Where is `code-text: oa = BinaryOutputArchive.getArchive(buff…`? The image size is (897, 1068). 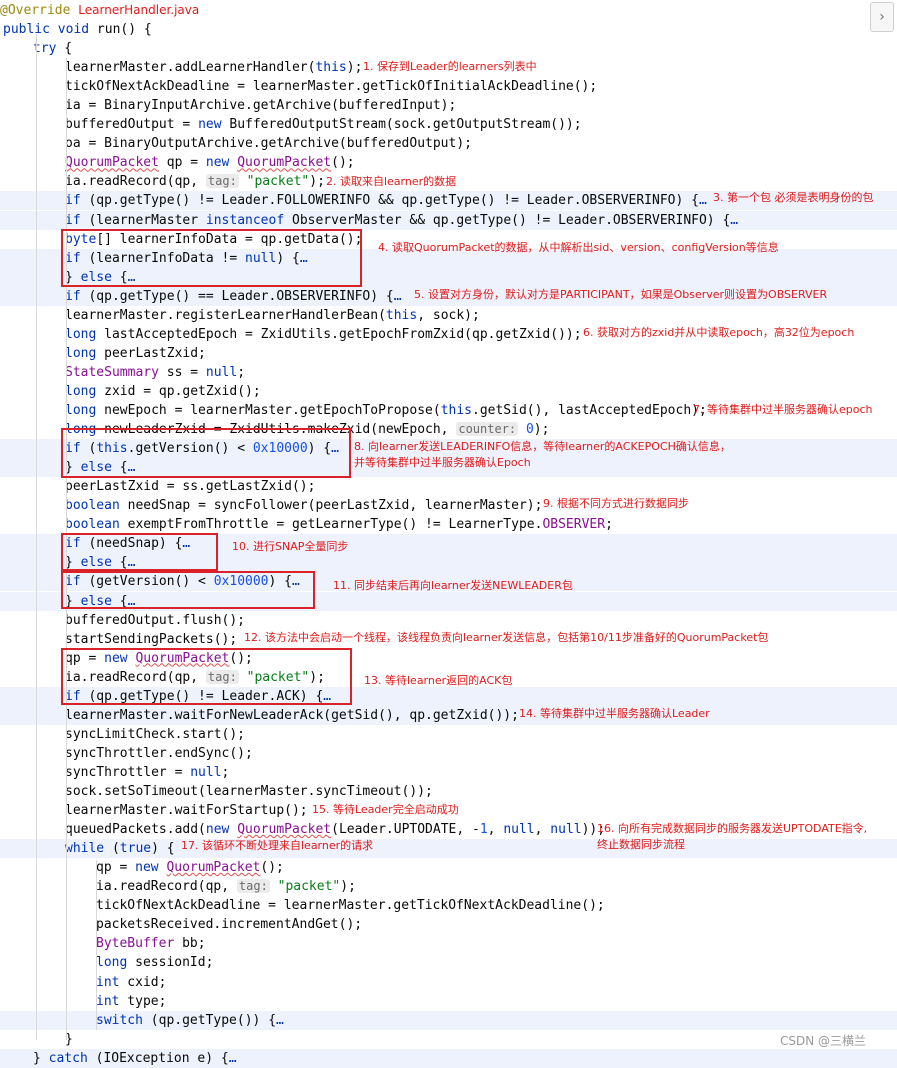 code-text: oa = BinaryOutputArchive.getArchive(buff… is located at coordinates (268, 144).